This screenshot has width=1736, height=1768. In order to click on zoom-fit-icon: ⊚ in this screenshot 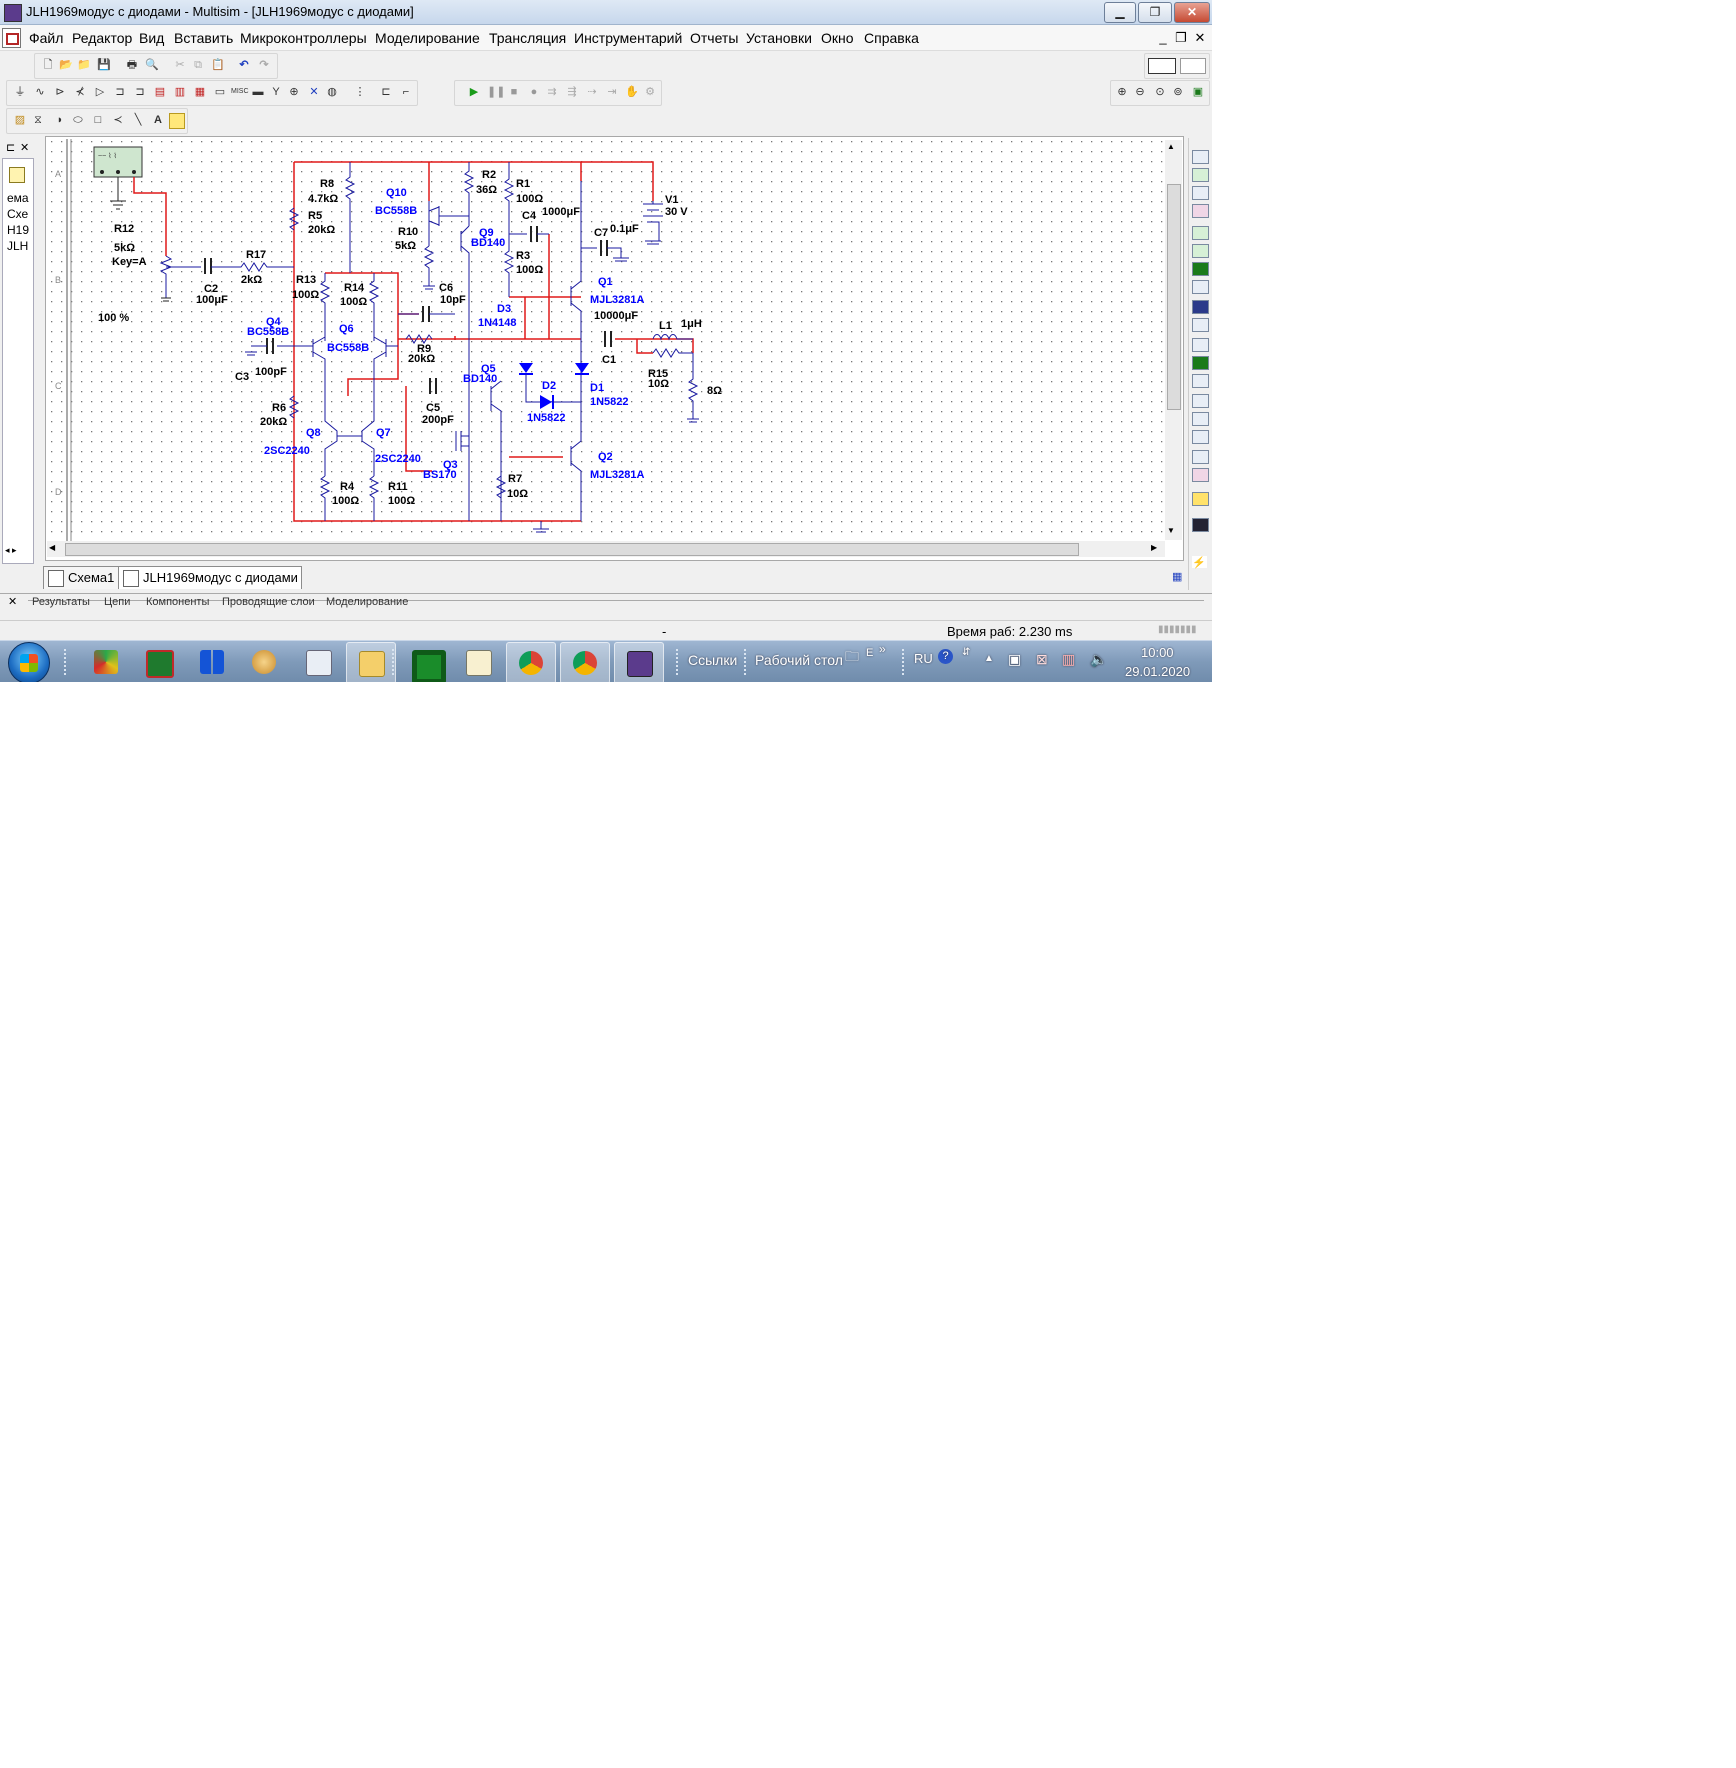, I will do `click(1178, 92)`.